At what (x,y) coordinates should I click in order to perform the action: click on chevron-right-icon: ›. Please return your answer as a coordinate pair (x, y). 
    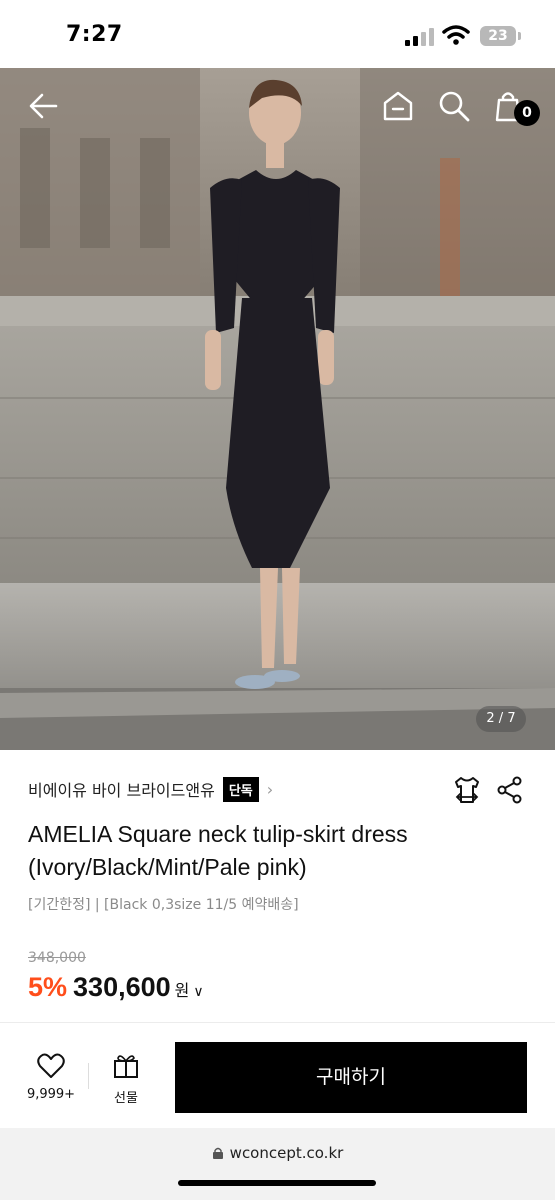
    Looking at the image, I should click on (270, 789).